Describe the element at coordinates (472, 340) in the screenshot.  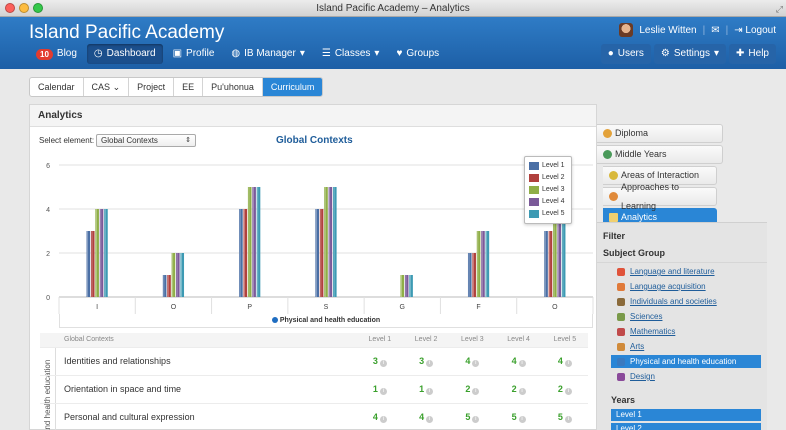
I see `table-header: Level 3` at that location.